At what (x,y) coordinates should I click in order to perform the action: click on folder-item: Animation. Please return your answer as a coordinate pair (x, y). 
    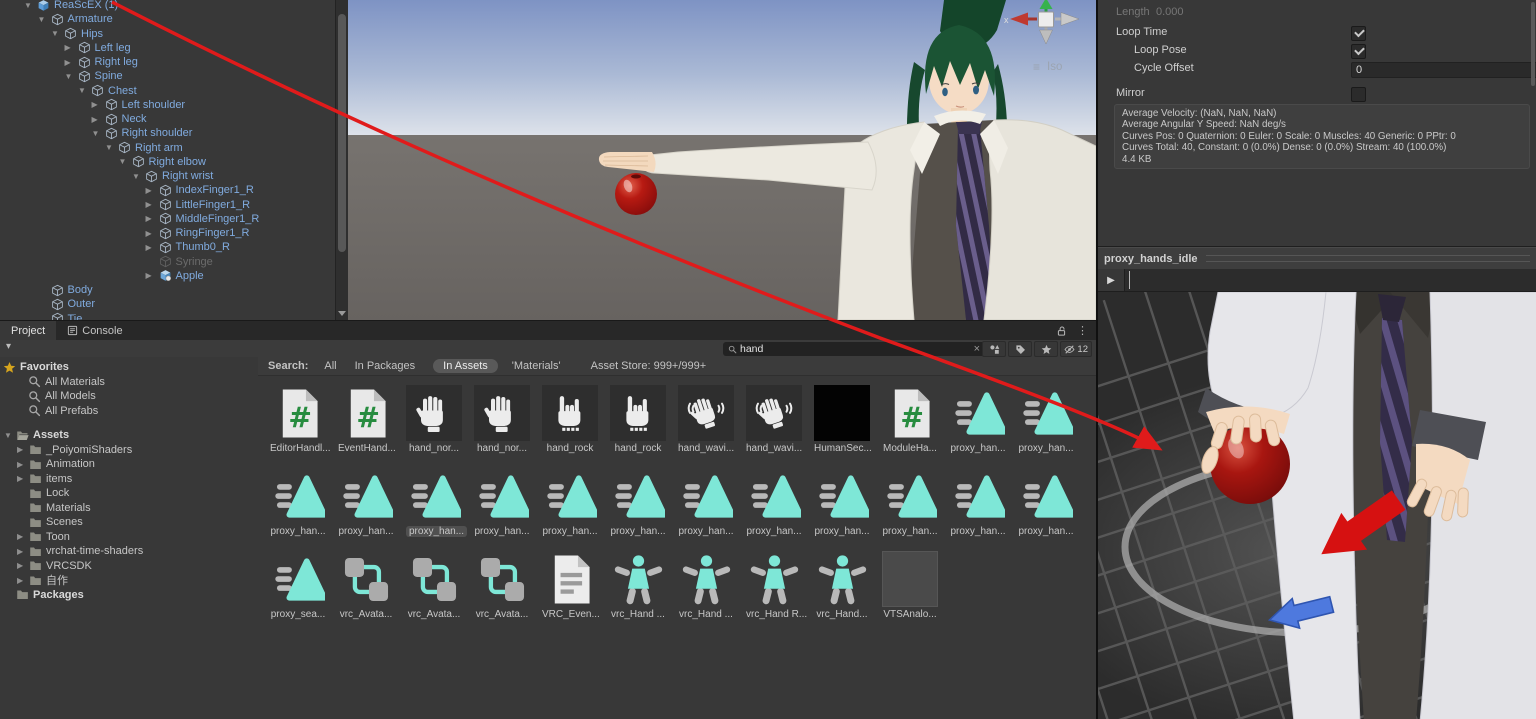
    Looking at the image, I should click on (129, 464).